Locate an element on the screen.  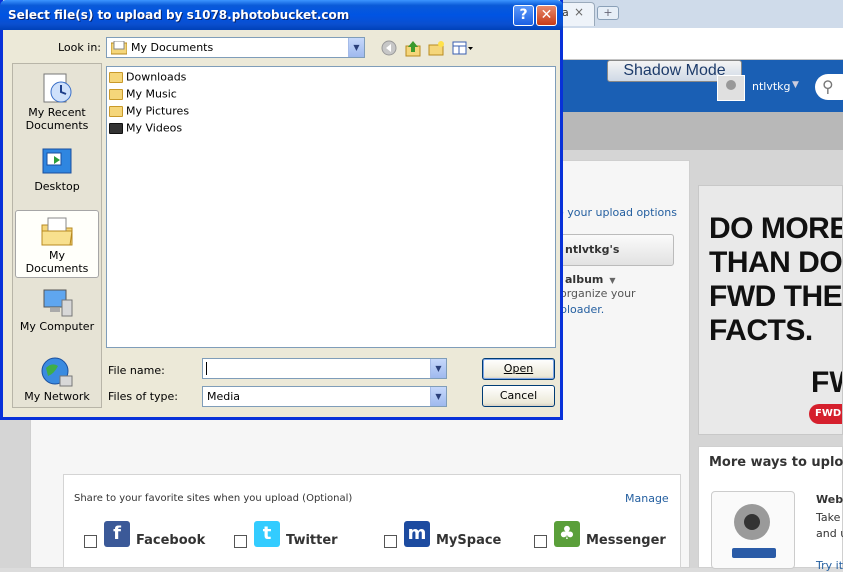
myspace-checkbox is located at coordinates (390, 541).